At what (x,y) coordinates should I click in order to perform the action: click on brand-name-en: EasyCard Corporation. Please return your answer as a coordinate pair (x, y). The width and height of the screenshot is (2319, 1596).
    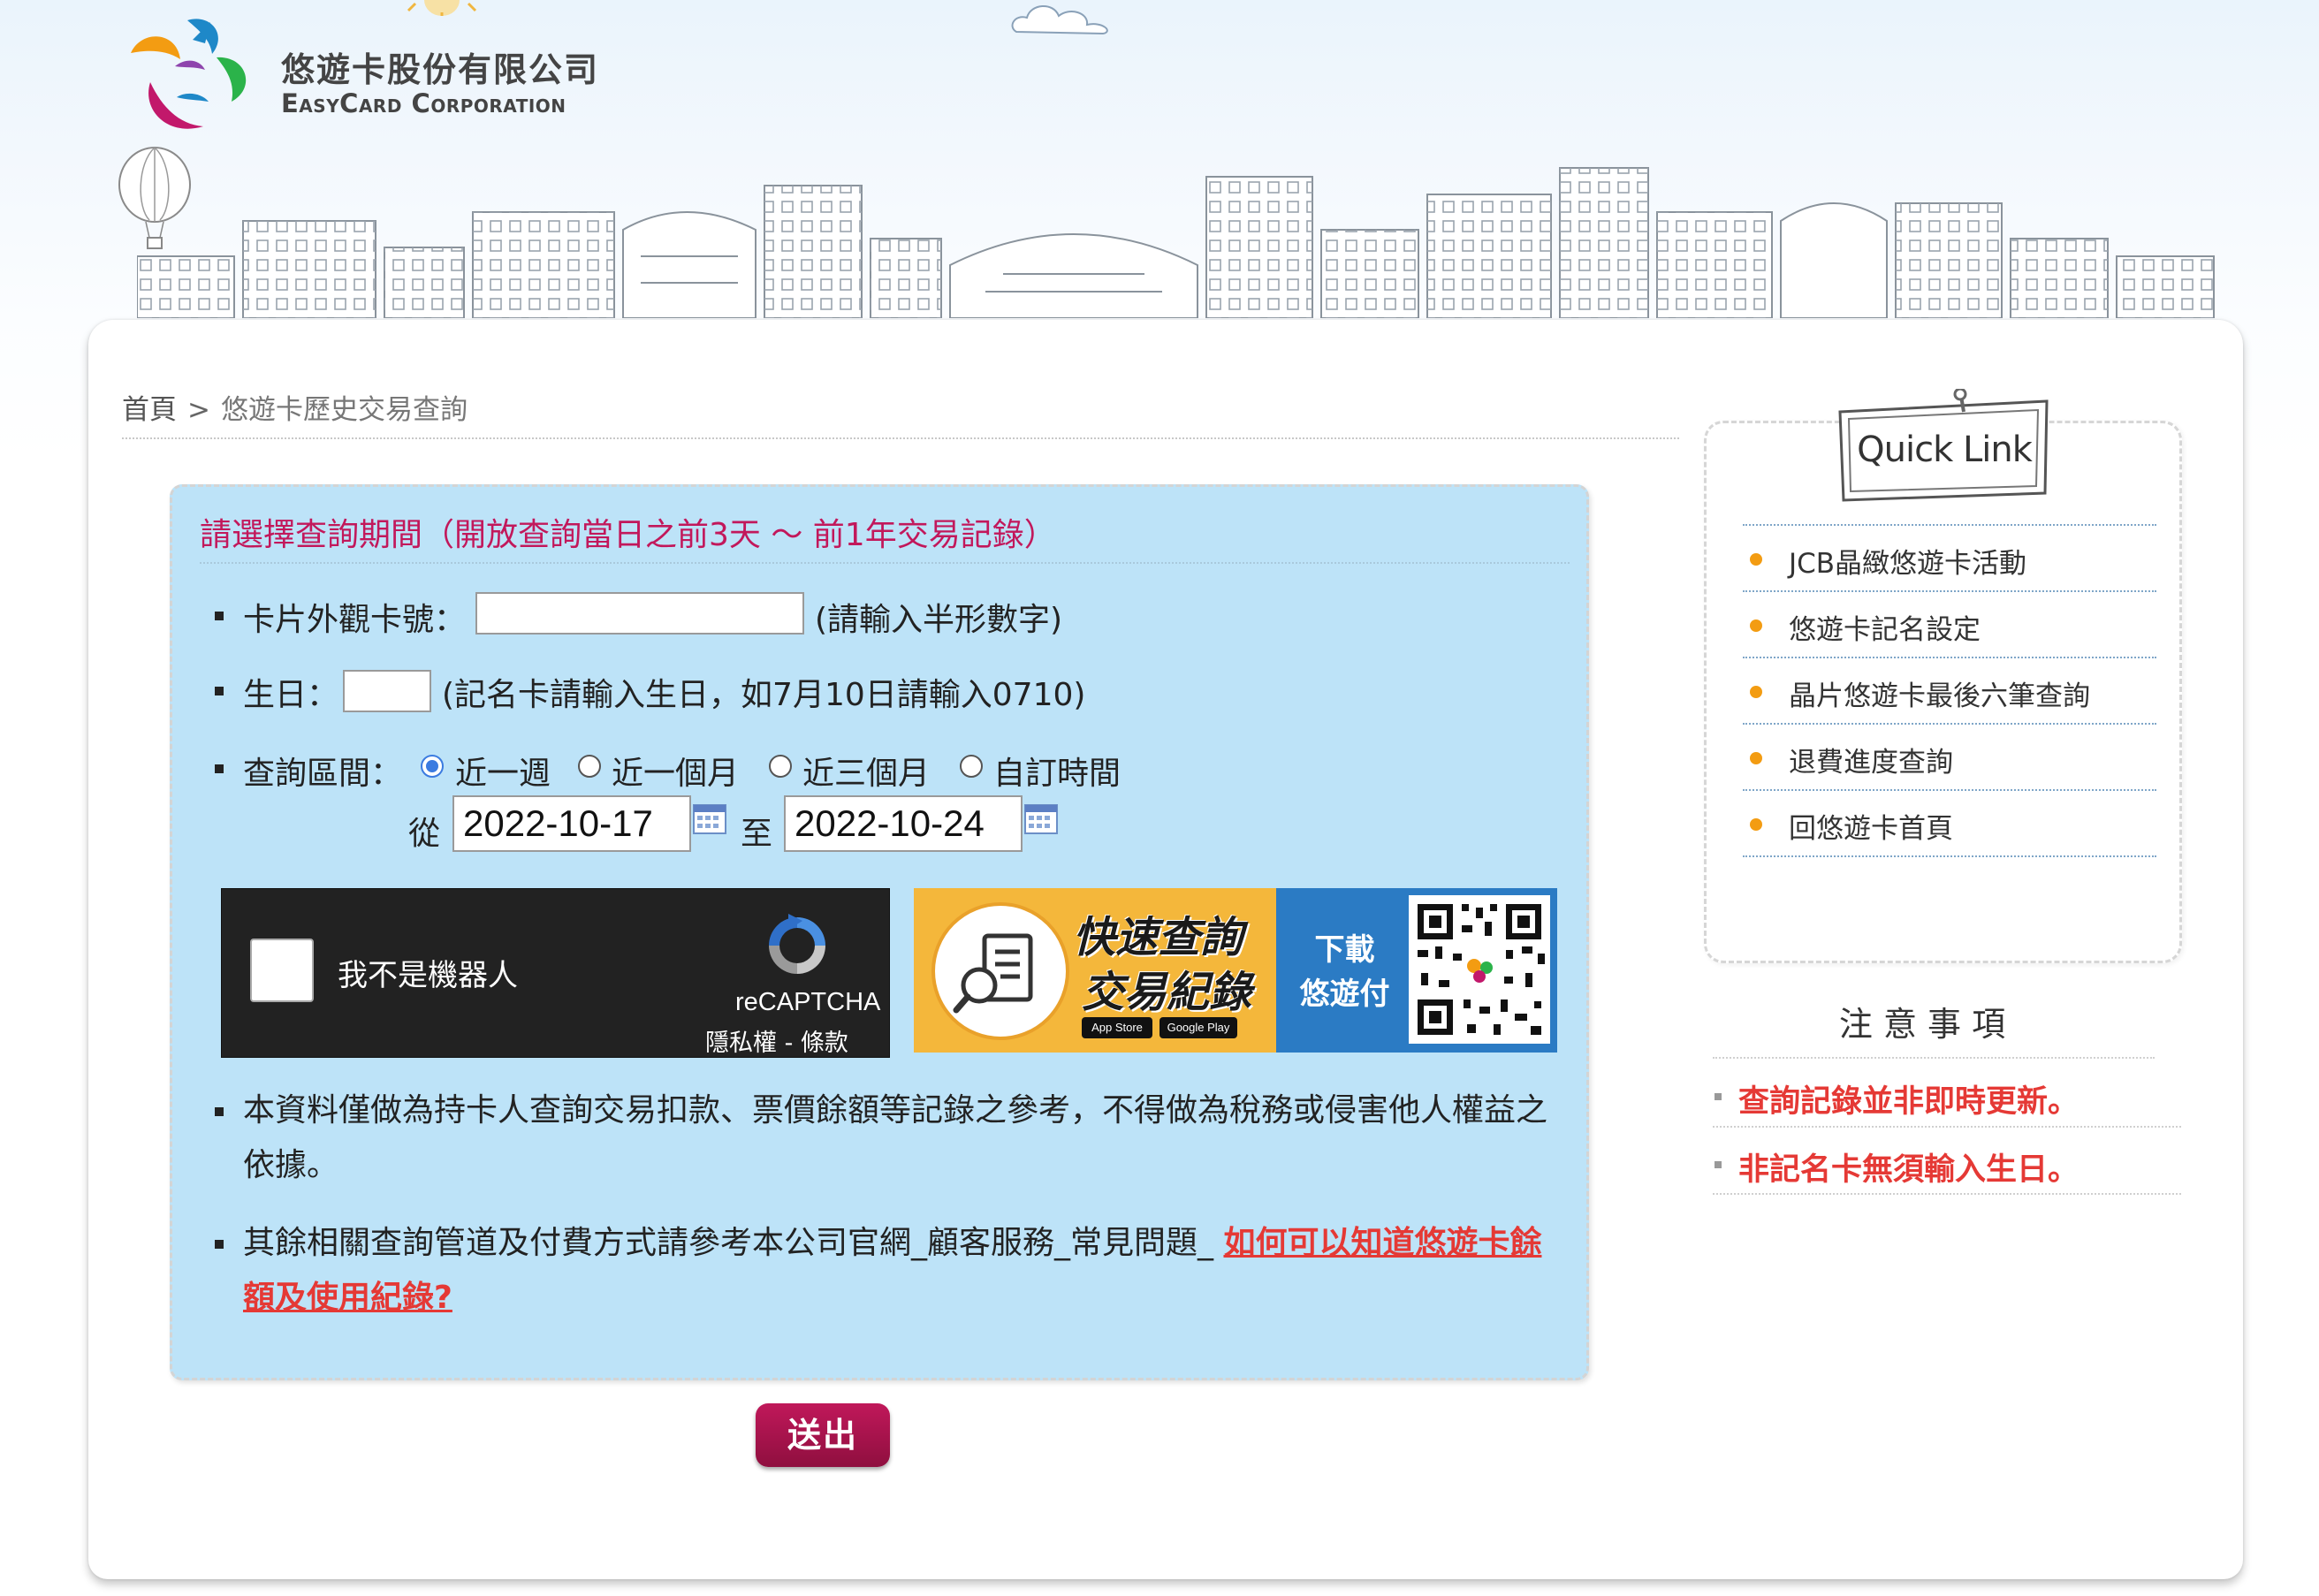
    Looking at the image, I should click on (423, 103).